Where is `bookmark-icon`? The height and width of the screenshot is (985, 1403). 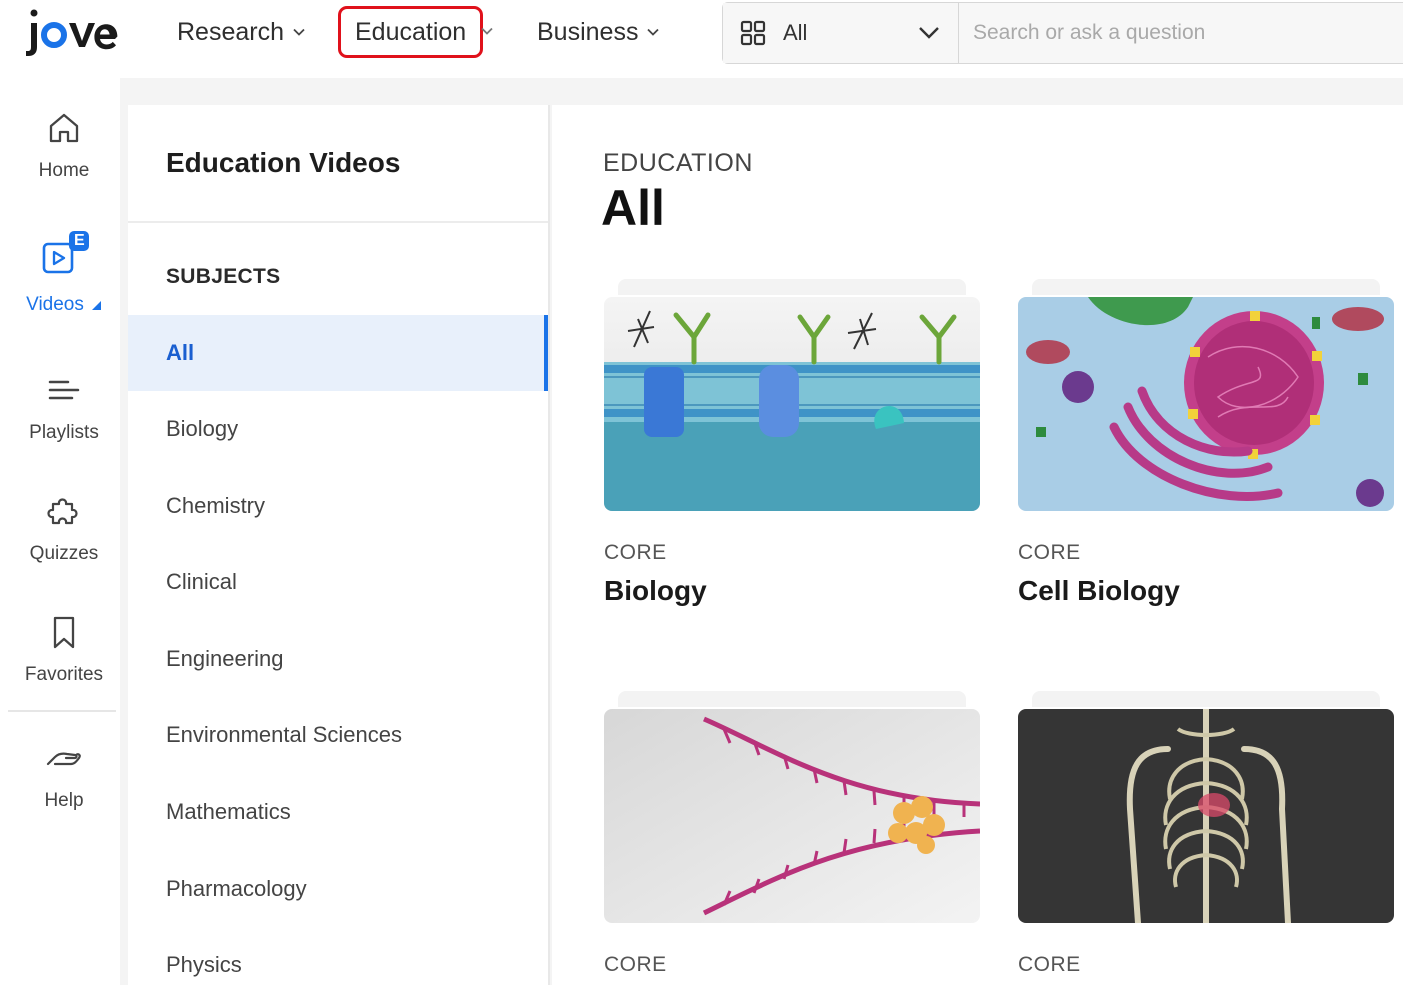
bookmark-icon is located at coordinates (64, 632).